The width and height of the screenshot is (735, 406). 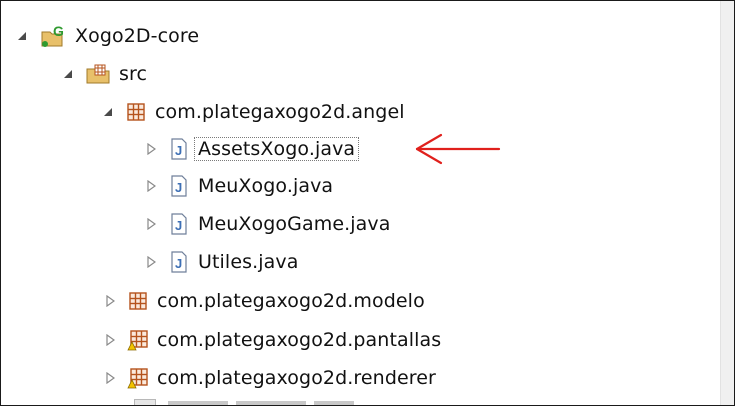 I want to click on gdx-project-icon: G, so click(x=53, y=35).